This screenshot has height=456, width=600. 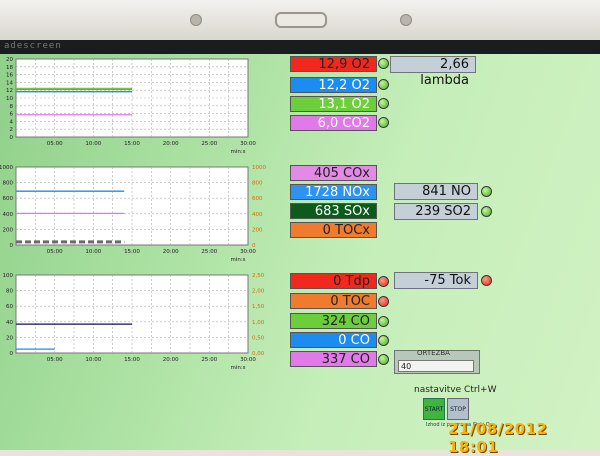 What do you see at coordinates (333, 85) in the screenshot?
I see `reading-o2-2: 12,2 O2` at bounding box center [333, 85].